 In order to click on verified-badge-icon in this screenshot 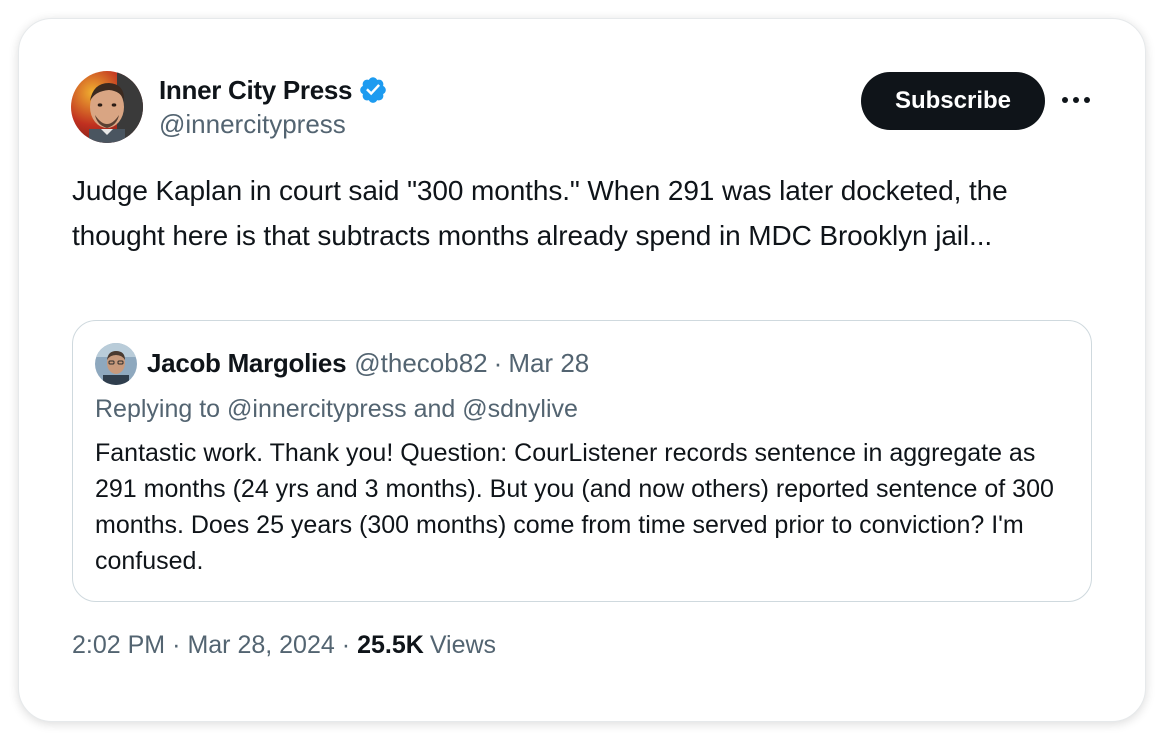, I will do `click(373, 90)`.